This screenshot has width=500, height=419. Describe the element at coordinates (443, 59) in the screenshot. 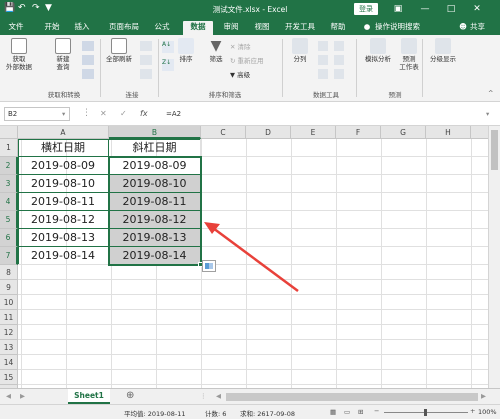

I see `outline-label: 分级显示` at that location.